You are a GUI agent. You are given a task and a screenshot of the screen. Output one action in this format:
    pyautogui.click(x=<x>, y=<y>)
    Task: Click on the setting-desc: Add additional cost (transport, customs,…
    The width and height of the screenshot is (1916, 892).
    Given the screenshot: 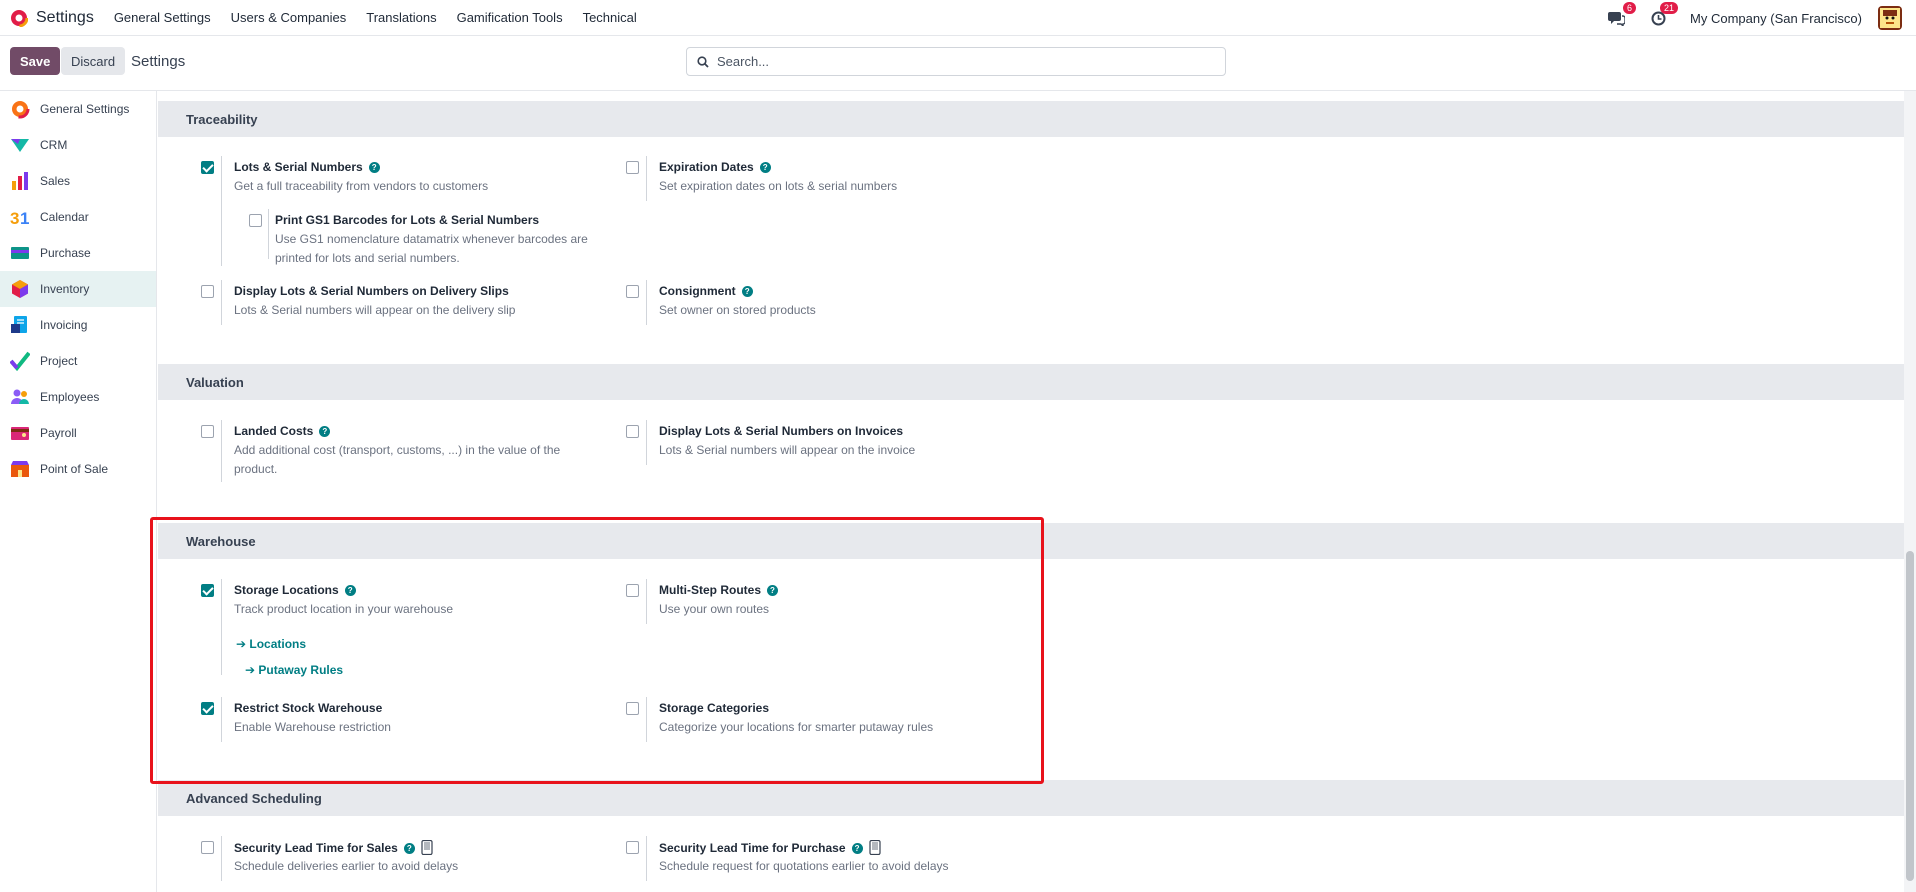 What is the action you would take?
    pyautogui.click(x=397, y=459)
    